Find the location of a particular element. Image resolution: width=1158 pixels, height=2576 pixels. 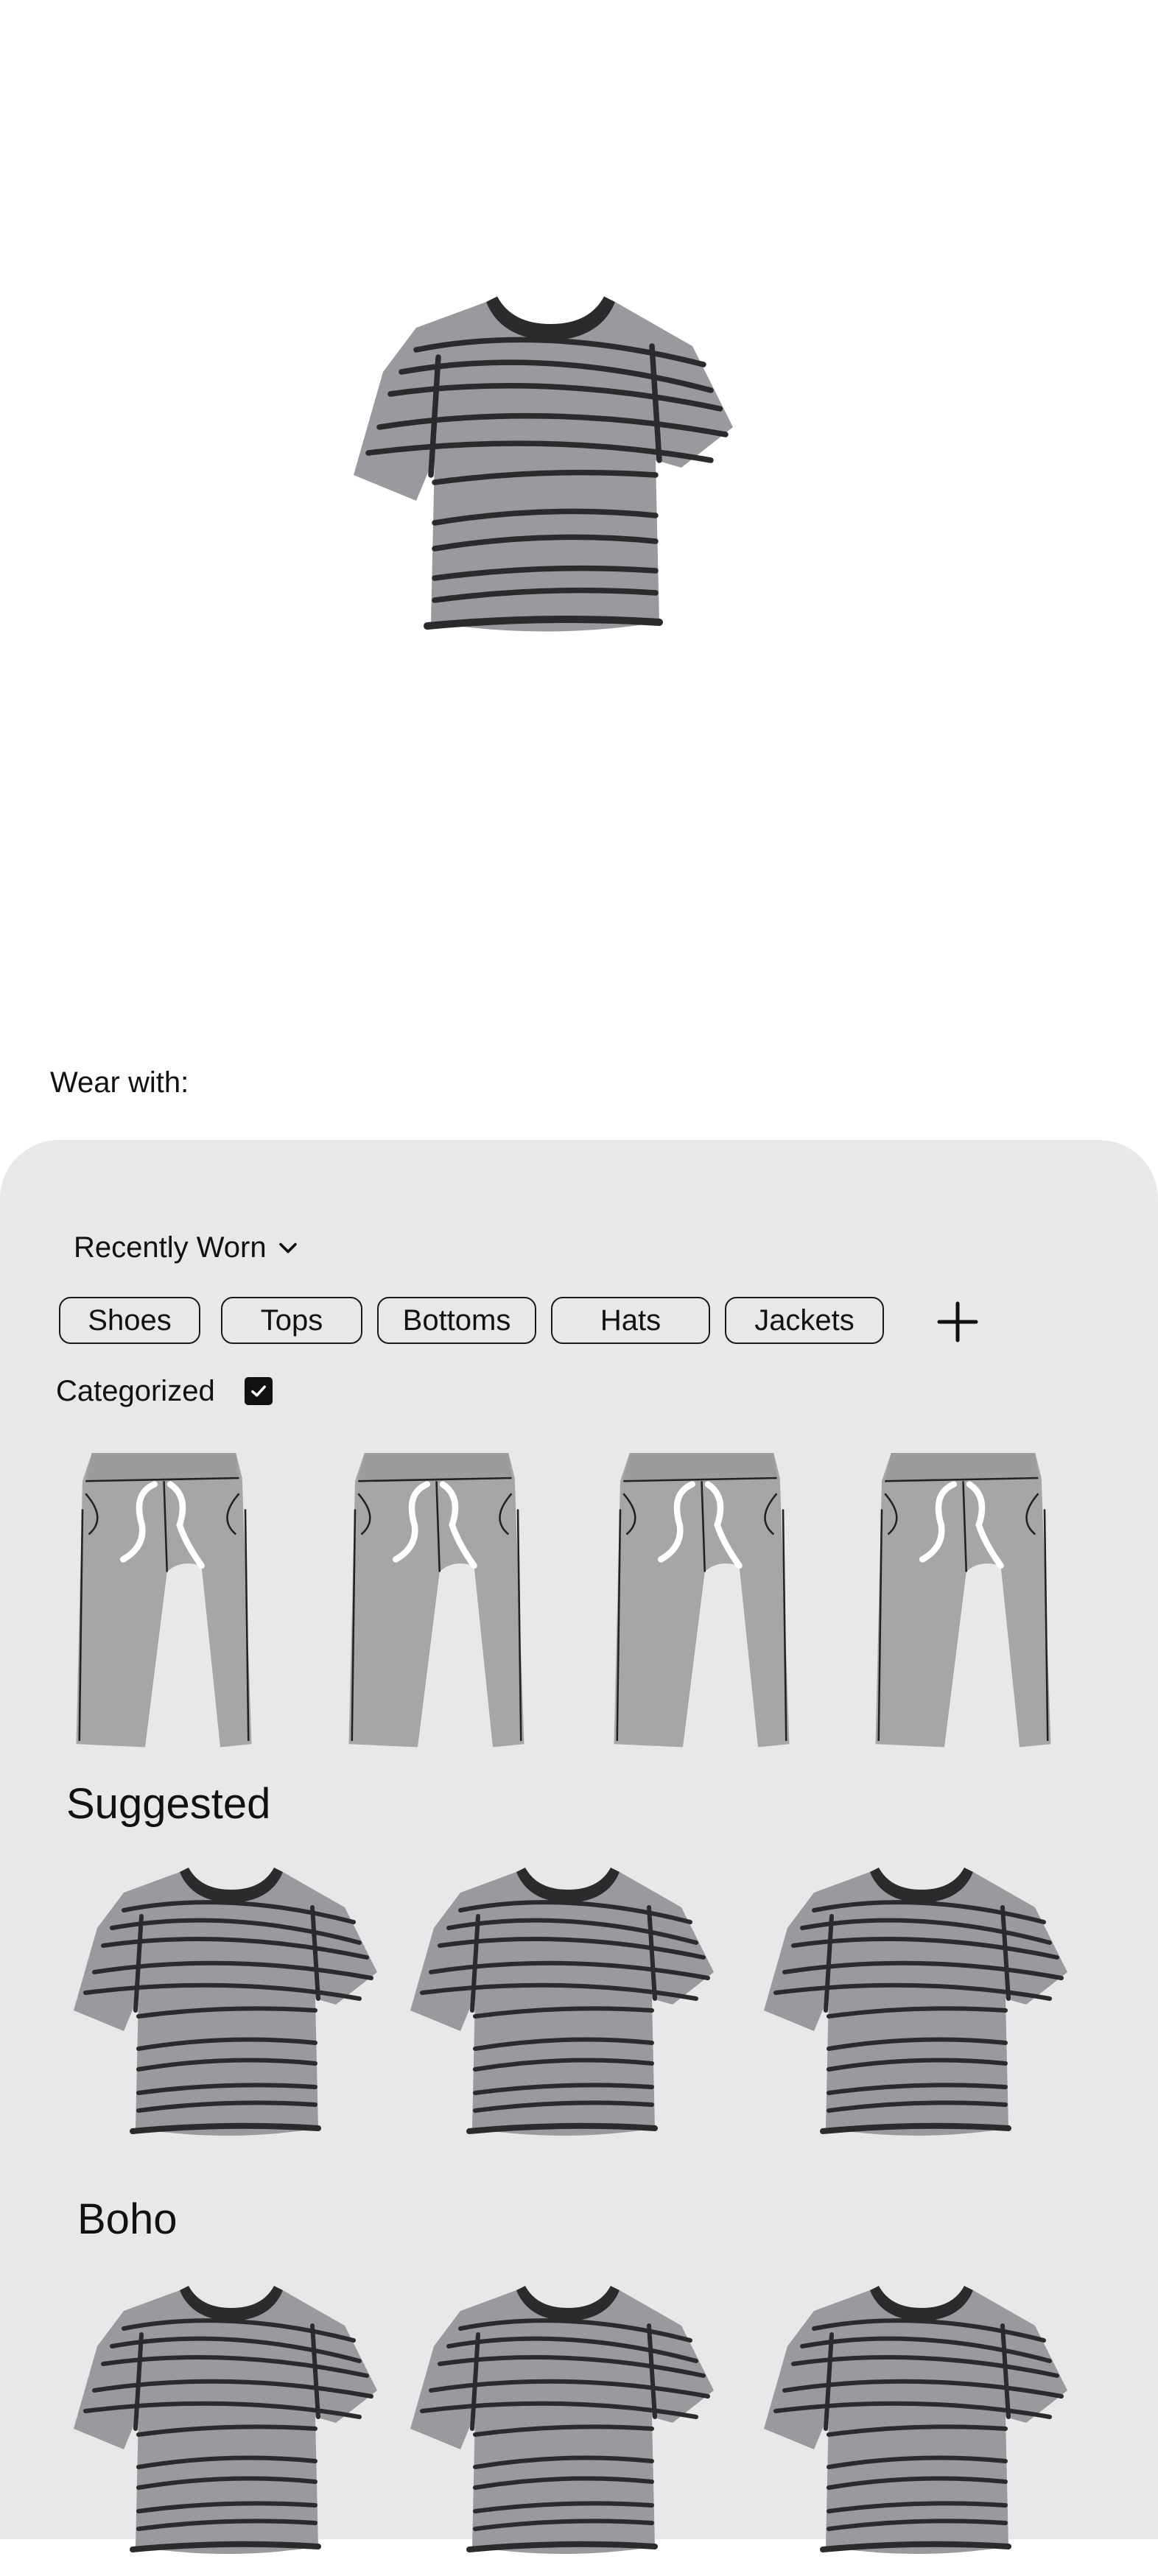

categorized-checkbox is located at coordinates (259, 1391).